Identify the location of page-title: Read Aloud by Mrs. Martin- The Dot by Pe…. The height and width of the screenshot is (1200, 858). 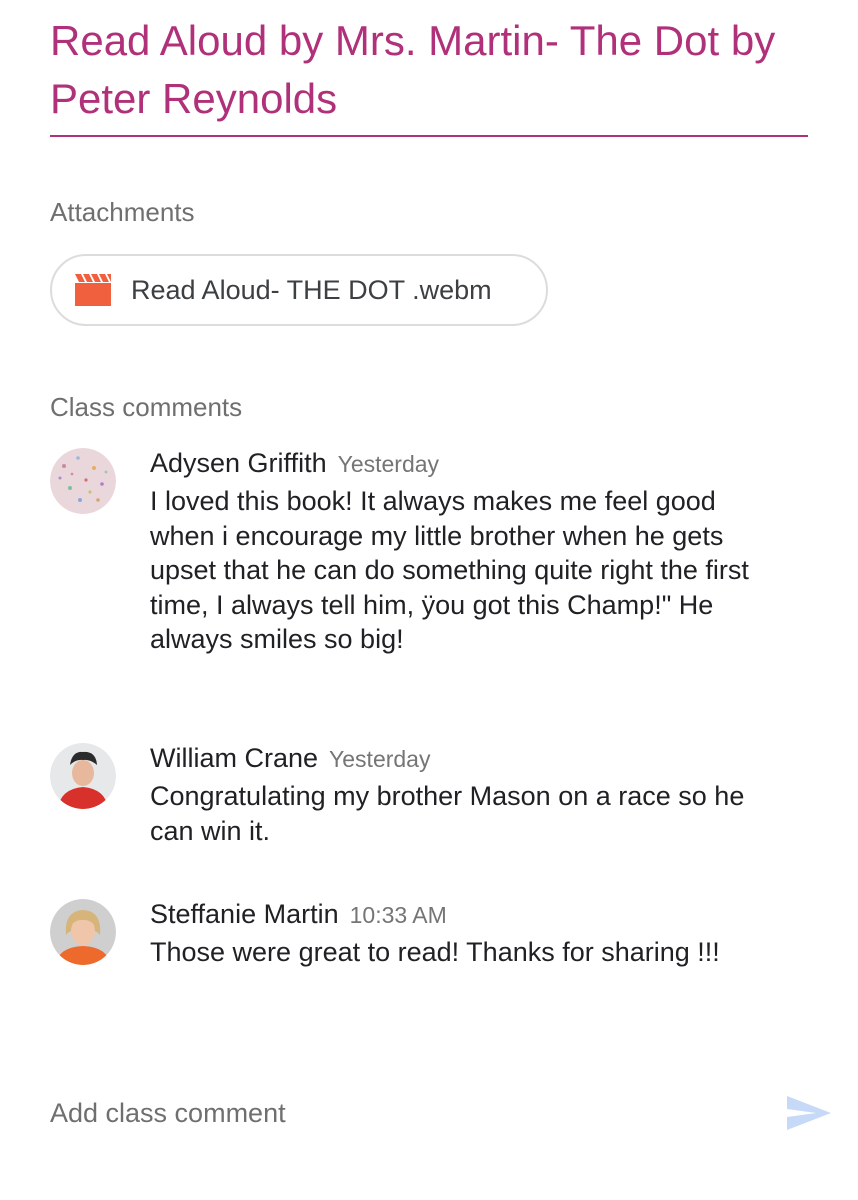
(413, 69).